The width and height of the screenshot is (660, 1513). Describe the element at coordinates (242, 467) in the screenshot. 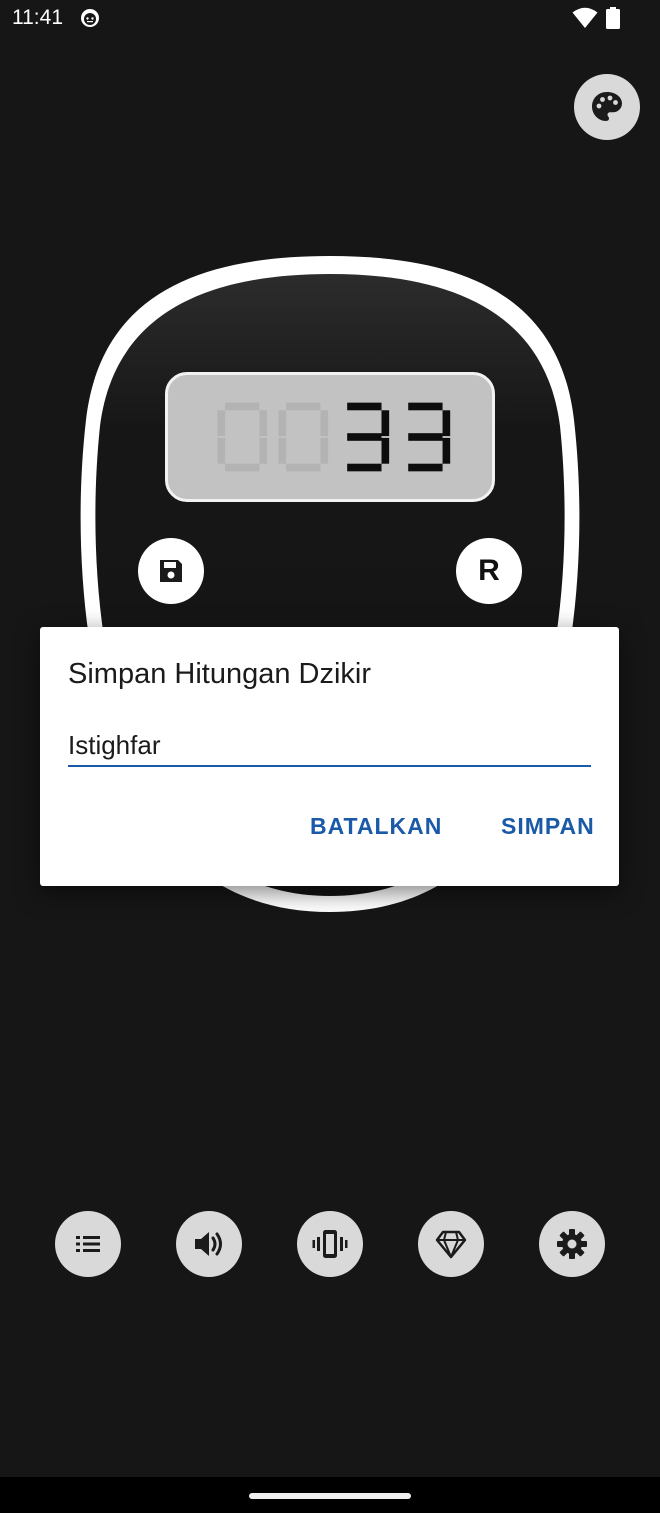

I see `lcd-digit-0-segment-d` at that location.